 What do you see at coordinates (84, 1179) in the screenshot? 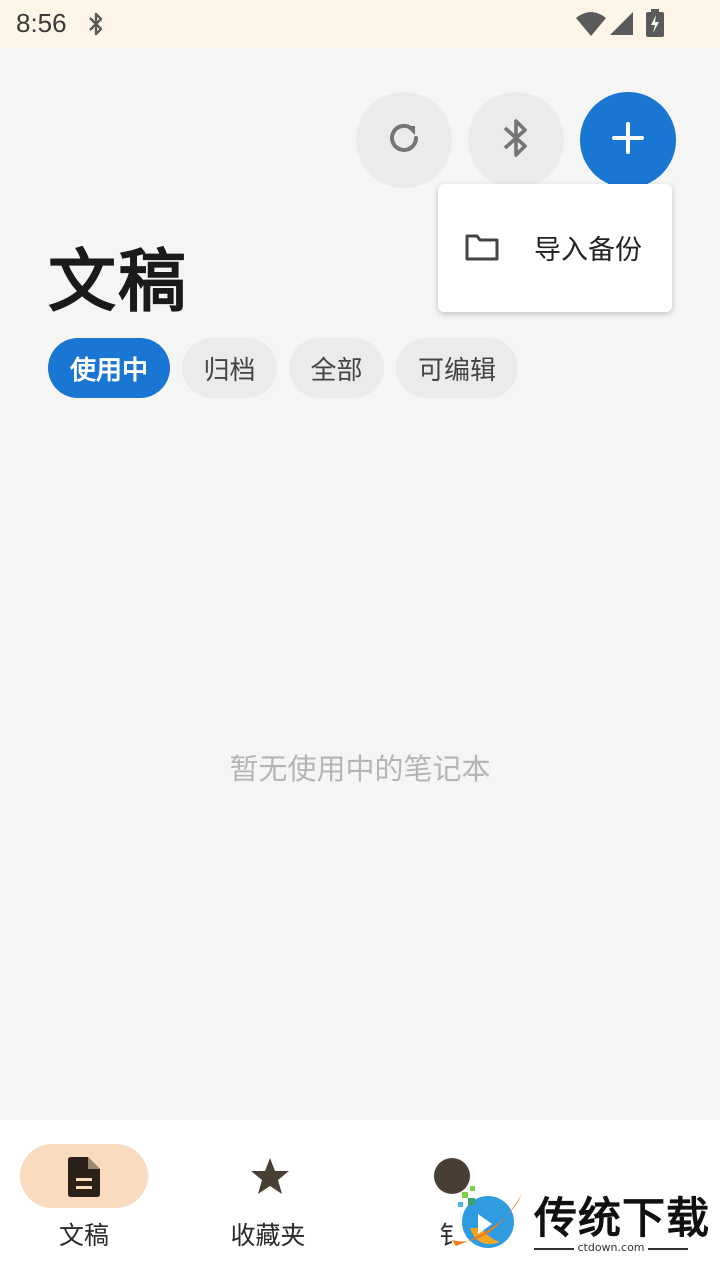
I see `document-icon` at bounding box center [84, 1179].